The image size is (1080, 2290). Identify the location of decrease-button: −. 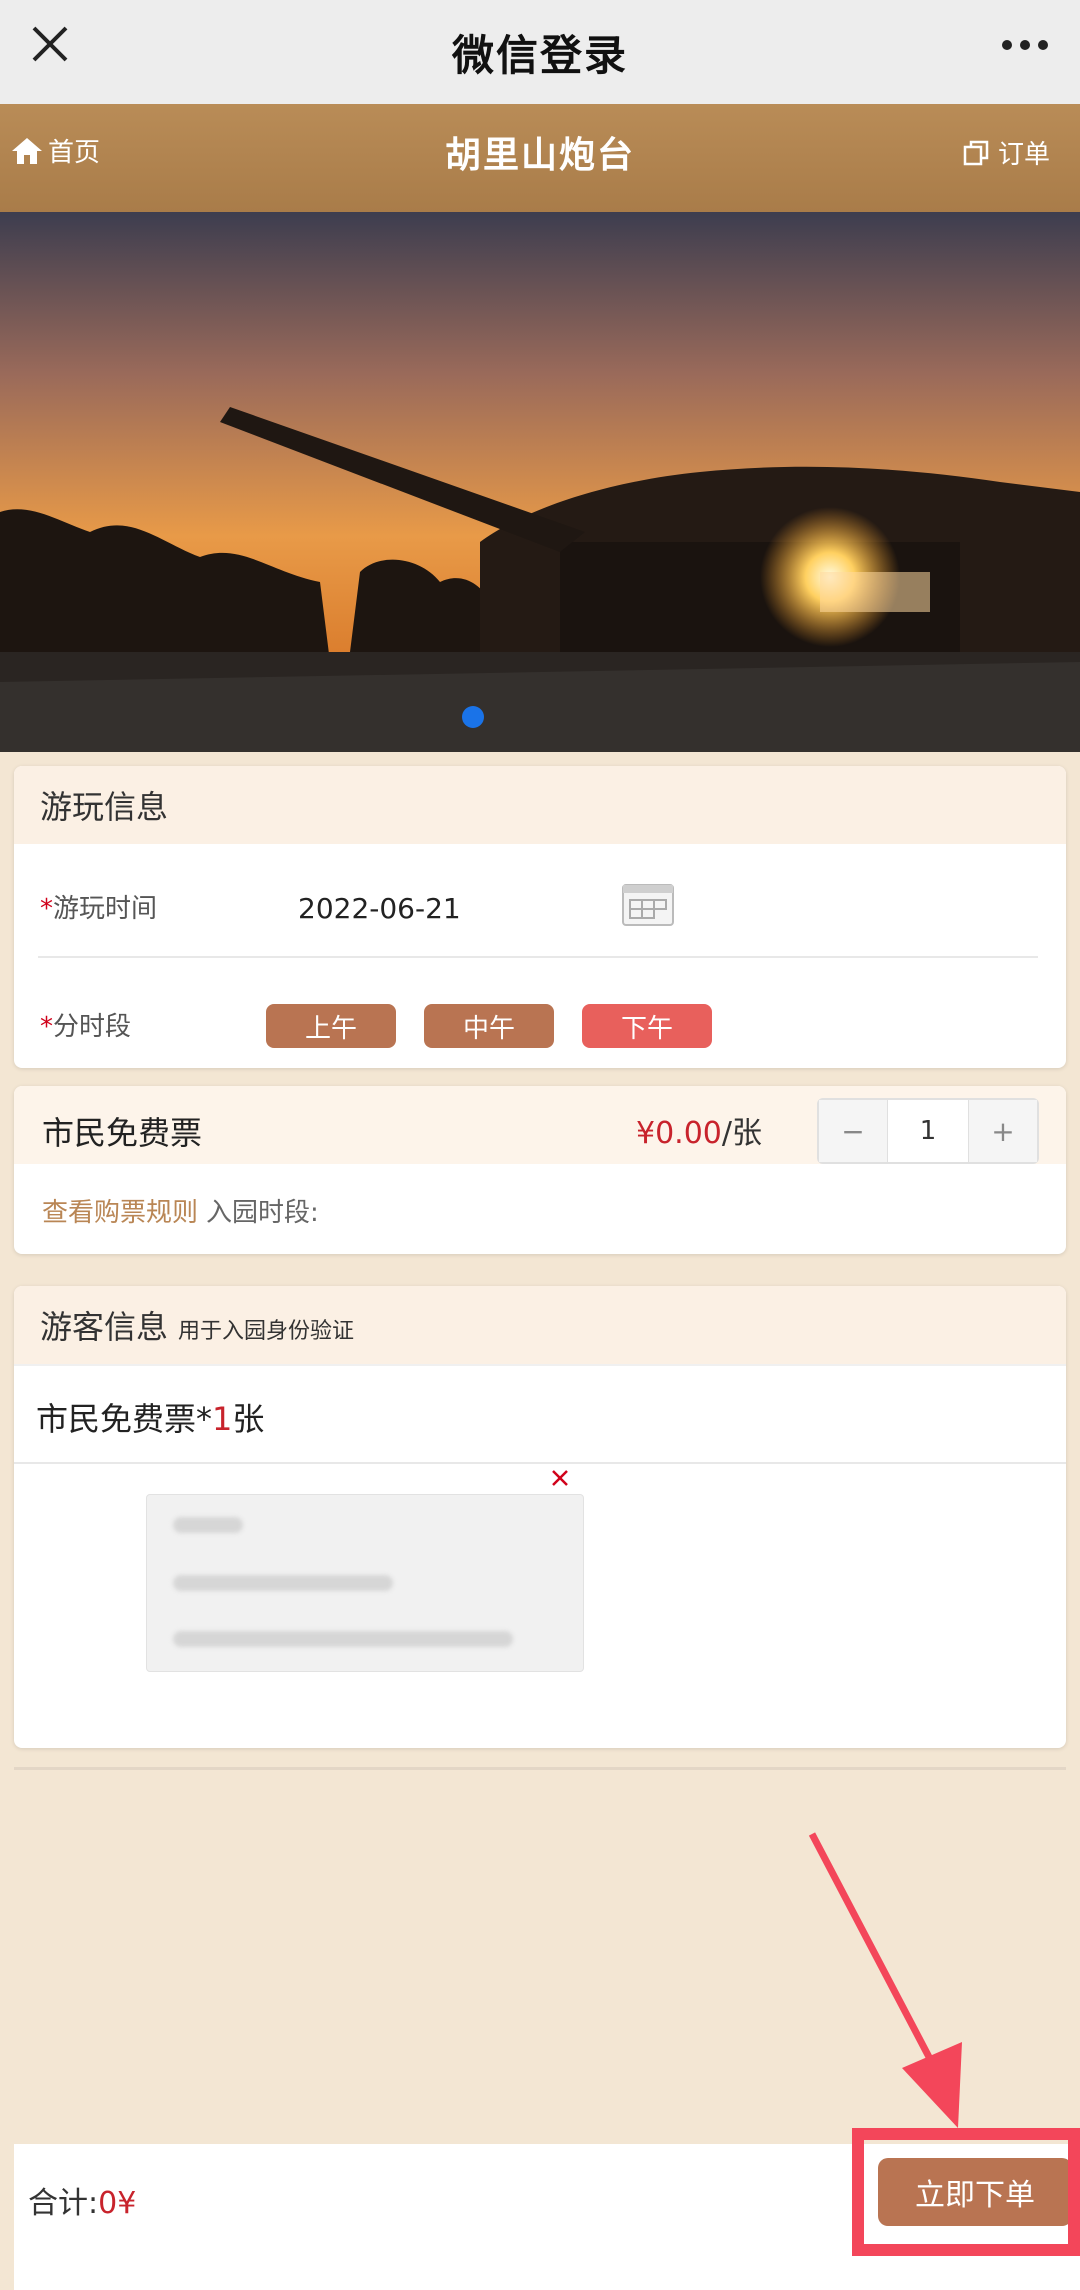
(853, 1131).